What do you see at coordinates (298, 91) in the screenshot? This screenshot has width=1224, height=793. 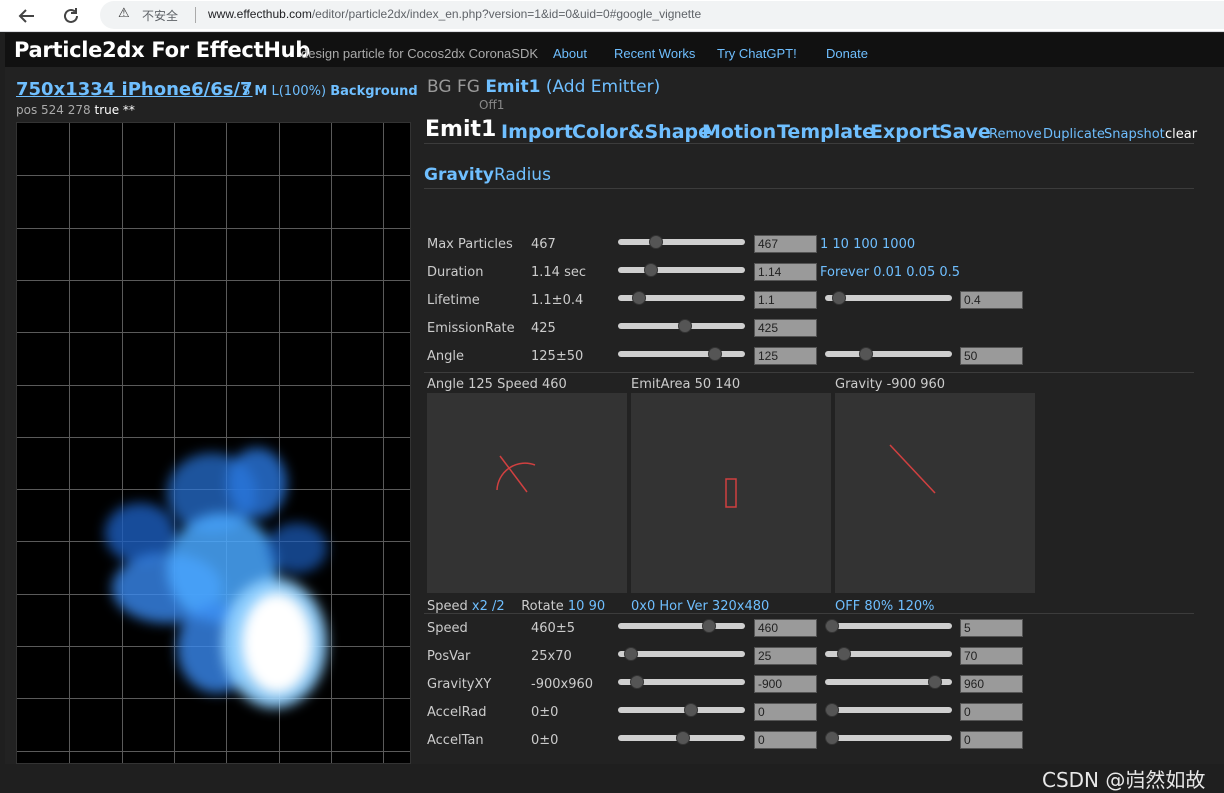 I see `size-l-link: L(100%)` at bounding box center [298, 91].